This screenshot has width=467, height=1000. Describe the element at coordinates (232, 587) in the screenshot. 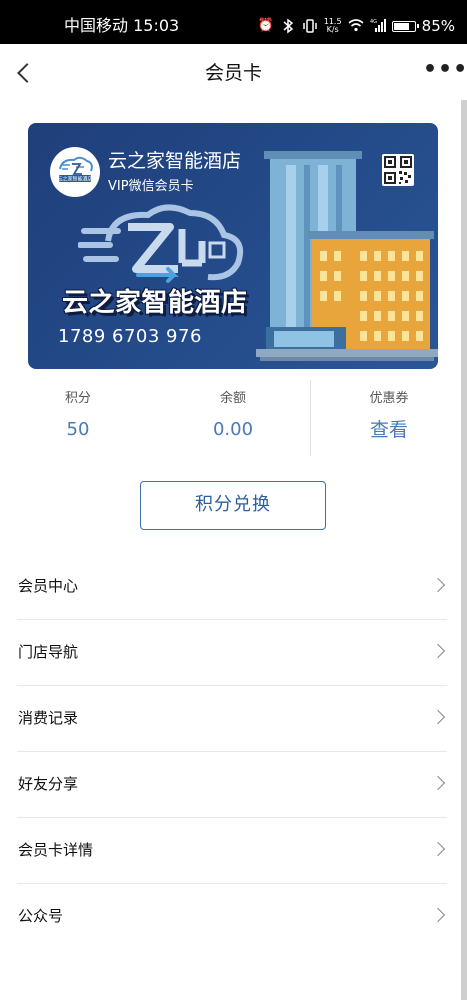

I see `menu-item-member-center: 会员中心` at that location.